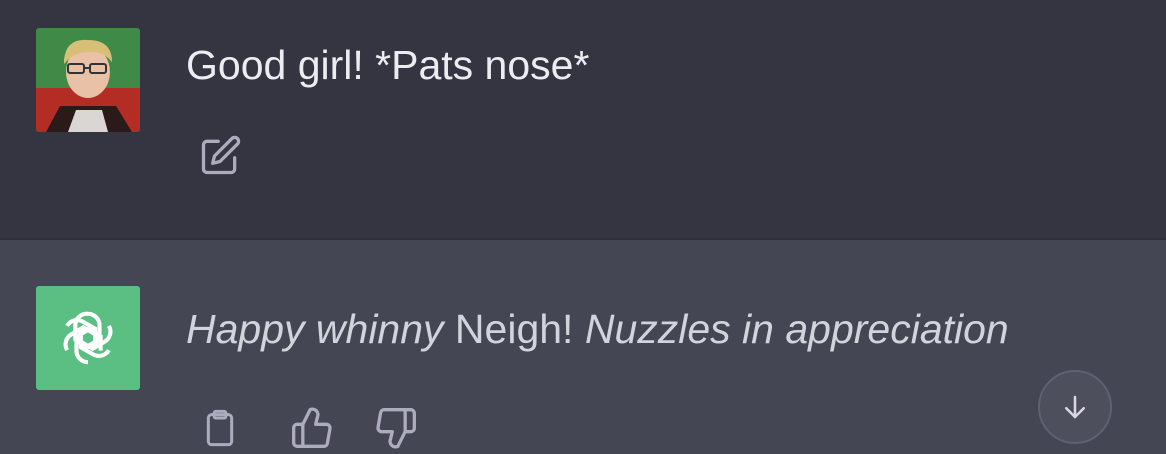 The height and width of the screenshot is (454, 1166). Describe the element at coordinates (796, 329) in the screenshot. I see `assistant-text-italic-2: Nuzzles in appreciation` at that location.